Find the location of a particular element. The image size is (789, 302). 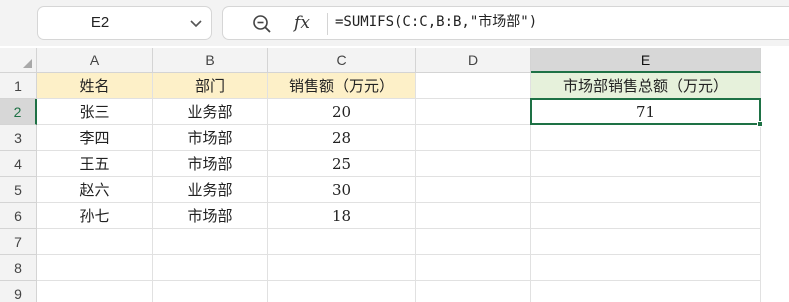

cell-b1: 部门 is located at coordinates (210, 86).